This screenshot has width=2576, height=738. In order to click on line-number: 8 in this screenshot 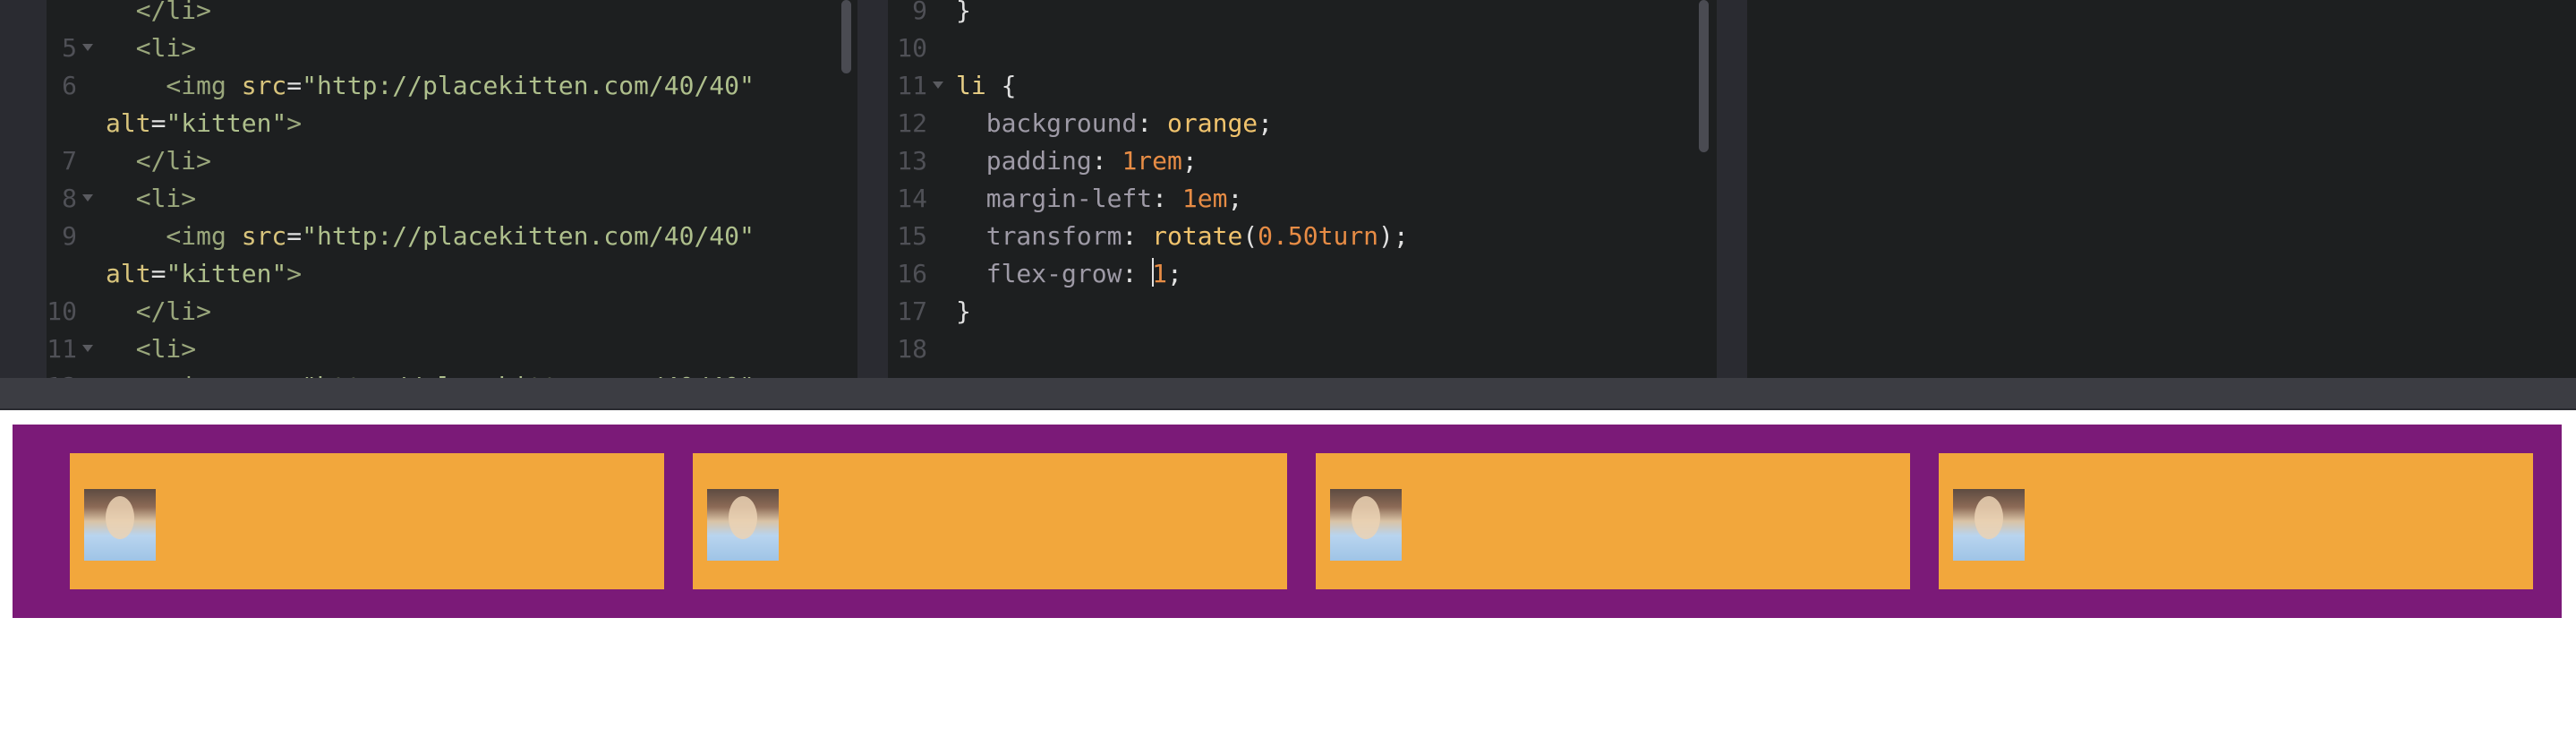, I will do `click(69, 199)`.